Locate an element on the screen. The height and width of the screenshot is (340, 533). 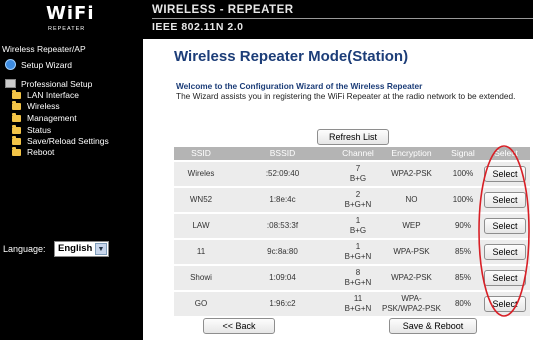
column-header-channel: Channel is located at coordinates (358, 153).